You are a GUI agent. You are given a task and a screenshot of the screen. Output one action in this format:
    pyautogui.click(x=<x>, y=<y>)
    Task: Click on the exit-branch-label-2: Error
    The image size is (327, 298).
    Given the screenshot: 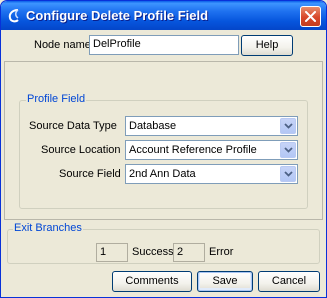 What is the action you would take?
    pyautogui.click(x=221, y=252)
    